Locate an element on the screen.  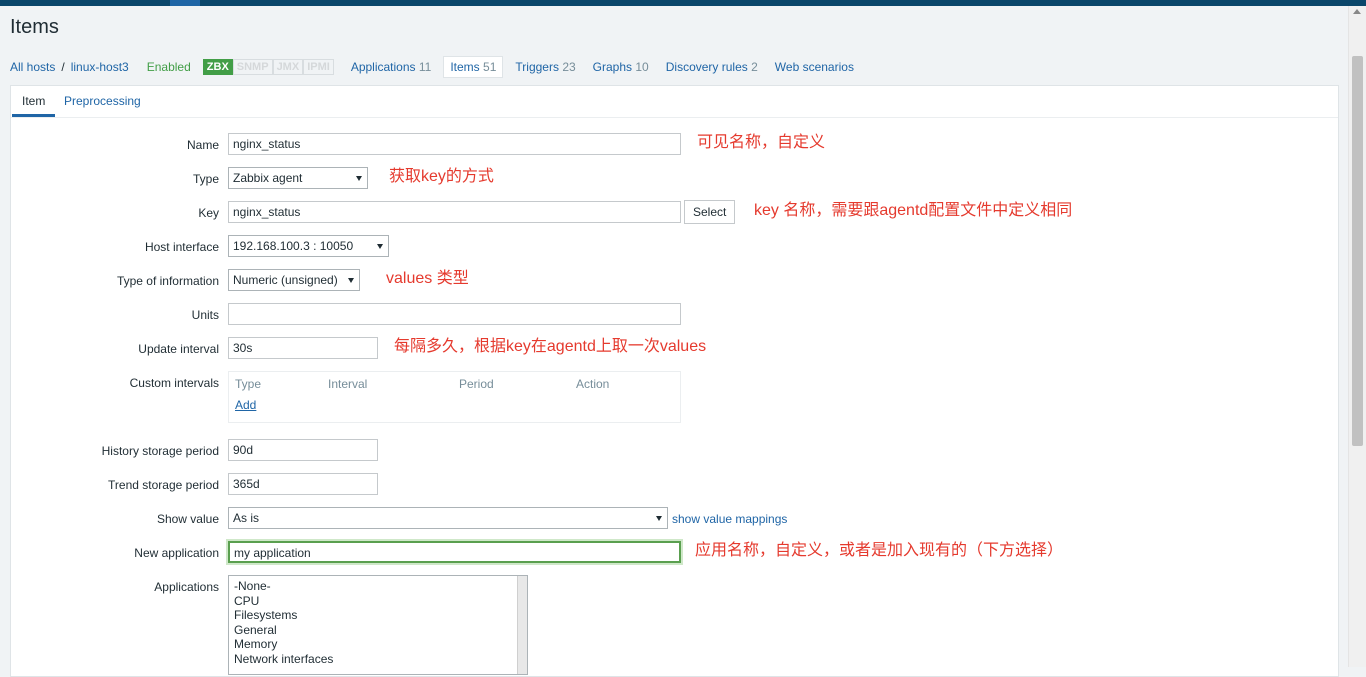
type-label: Type is located at coordinates (205, 179).